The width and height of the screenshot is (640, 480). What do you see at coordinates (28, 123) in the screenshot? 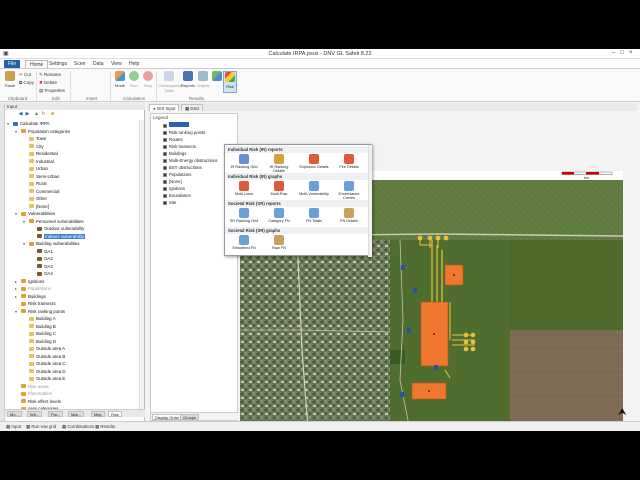
I see `tree-item: ▾ Calculate IRPA` at bounding box center [28, 123].